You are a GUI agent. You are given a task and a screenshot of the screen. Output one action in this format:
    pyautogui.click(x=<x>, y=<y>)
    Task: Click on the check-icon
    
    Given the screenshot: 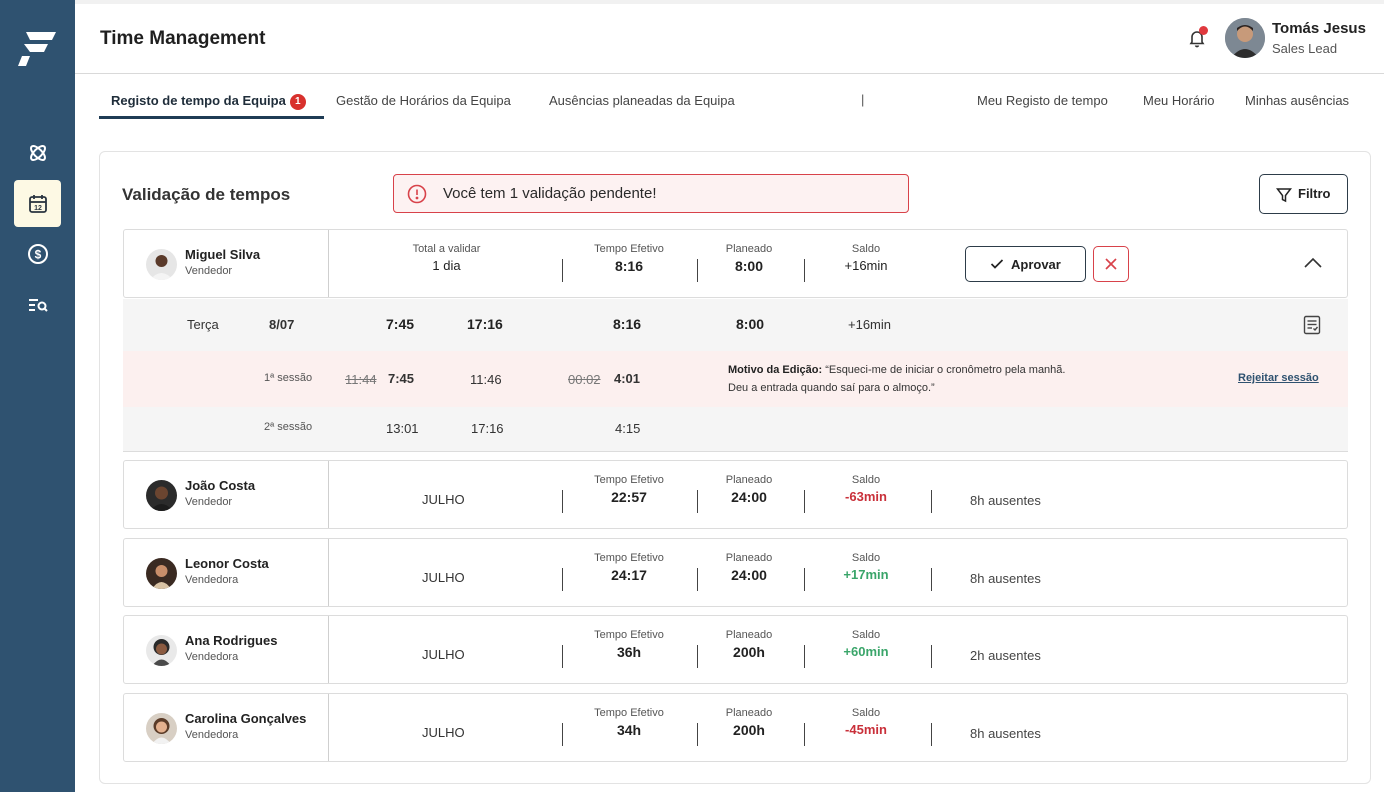 What is the action you would take?
    pyautogui.click(x=997, y=264)
    